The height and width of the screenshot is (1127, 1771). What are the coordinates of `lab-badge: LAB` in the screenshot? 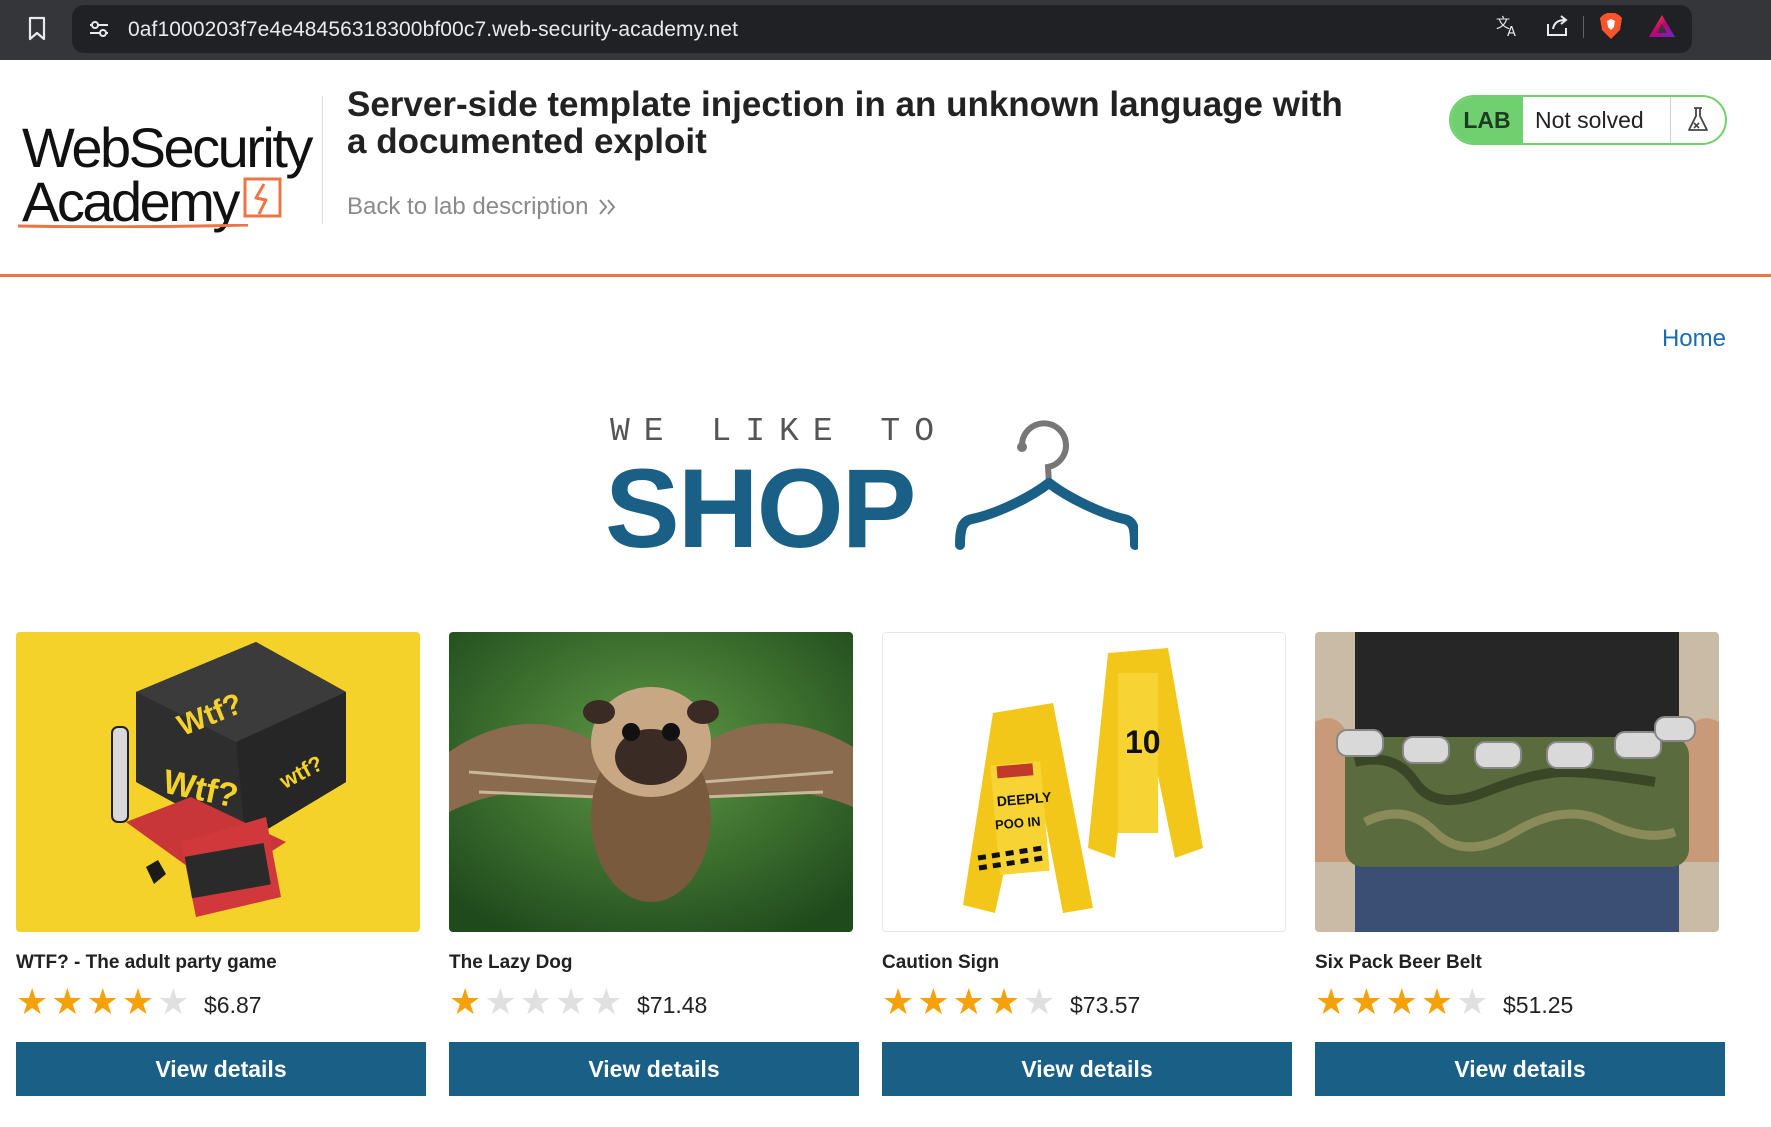 It's located at (1487, 120).